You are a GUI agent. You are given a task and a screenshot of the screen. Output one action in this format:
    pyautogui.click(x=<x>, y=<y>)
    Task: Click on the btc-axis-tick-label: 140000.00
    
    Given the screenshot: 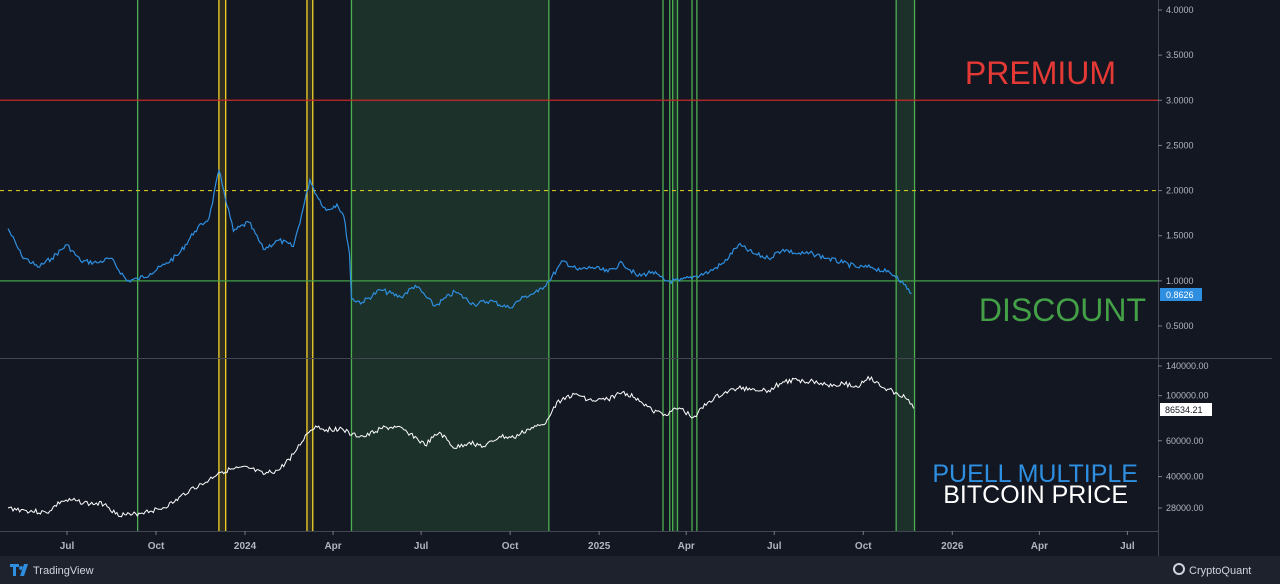 What is the action you would take?
    pyautogui.click(x=1187, y=366)
    